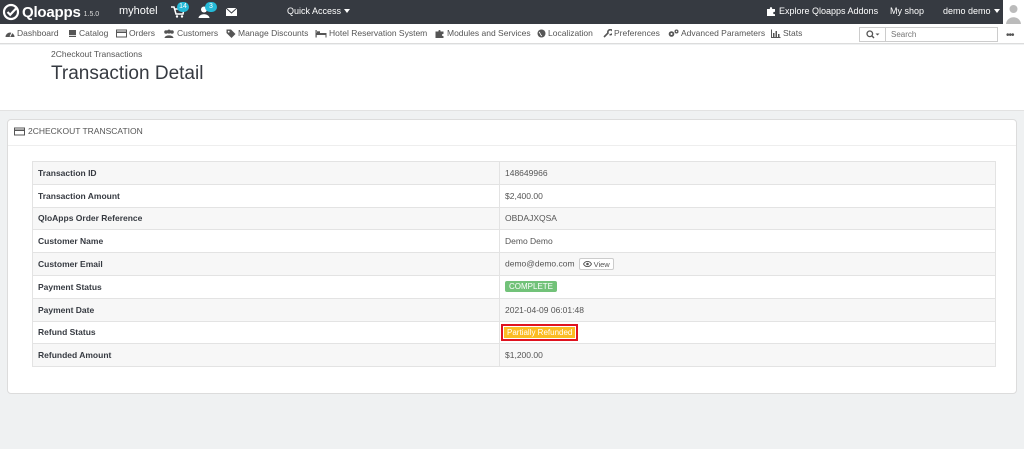  I want to click on quick-access-dropdown: Quick Access, so click(319, 11).